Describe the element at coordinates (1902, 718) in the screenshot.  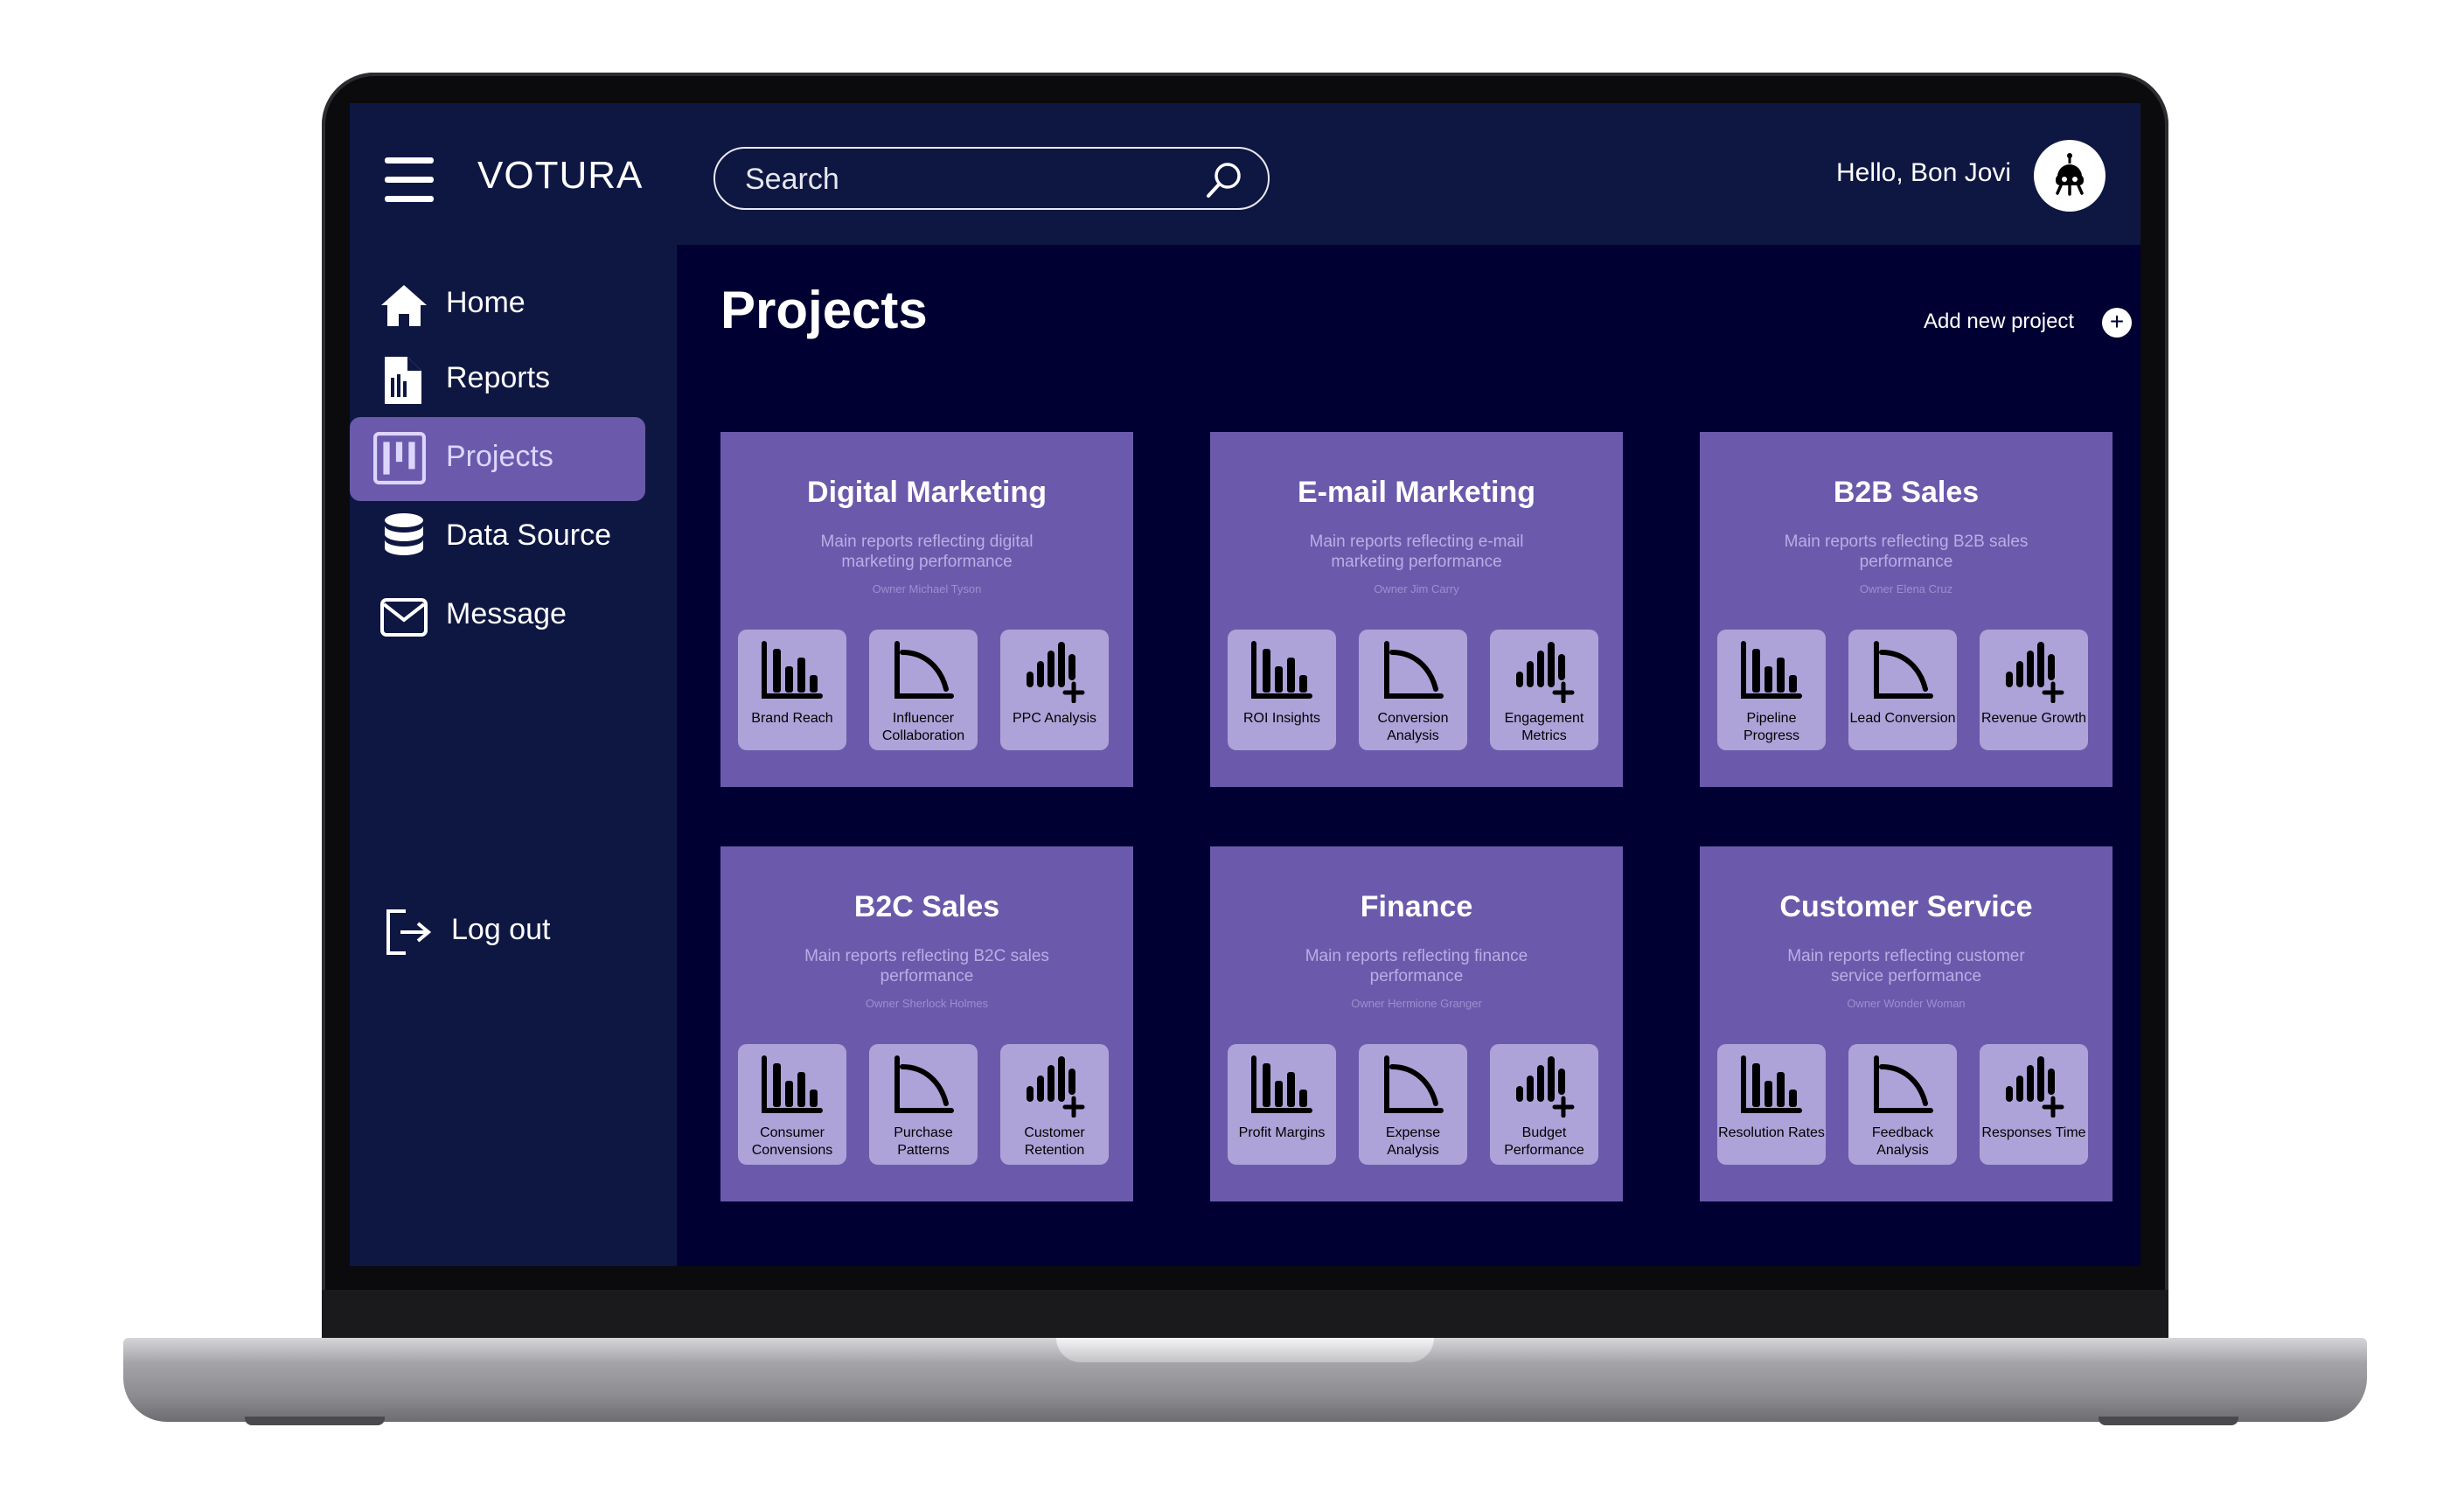
I see `report-tile-label: Lead Conversion` at that location.